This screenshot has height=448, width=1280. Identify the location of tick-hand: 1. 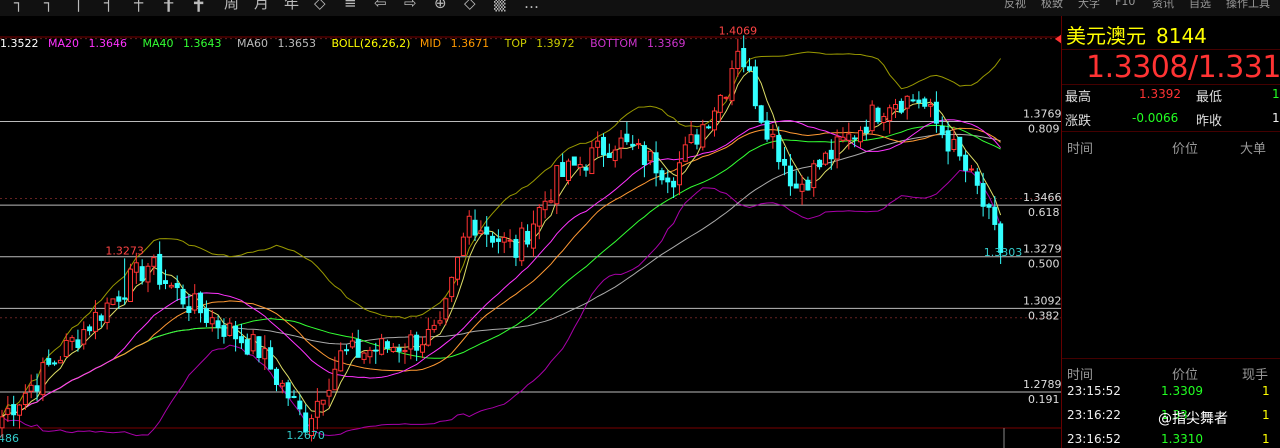
(1266, 415).